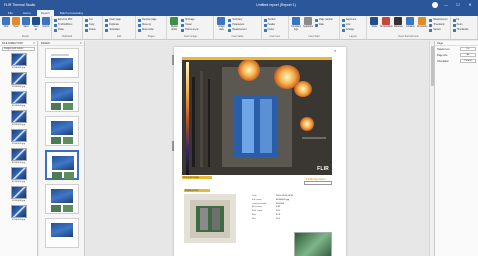  I want to click on ribbon-button-label: Timestamp, so click(439, 25).